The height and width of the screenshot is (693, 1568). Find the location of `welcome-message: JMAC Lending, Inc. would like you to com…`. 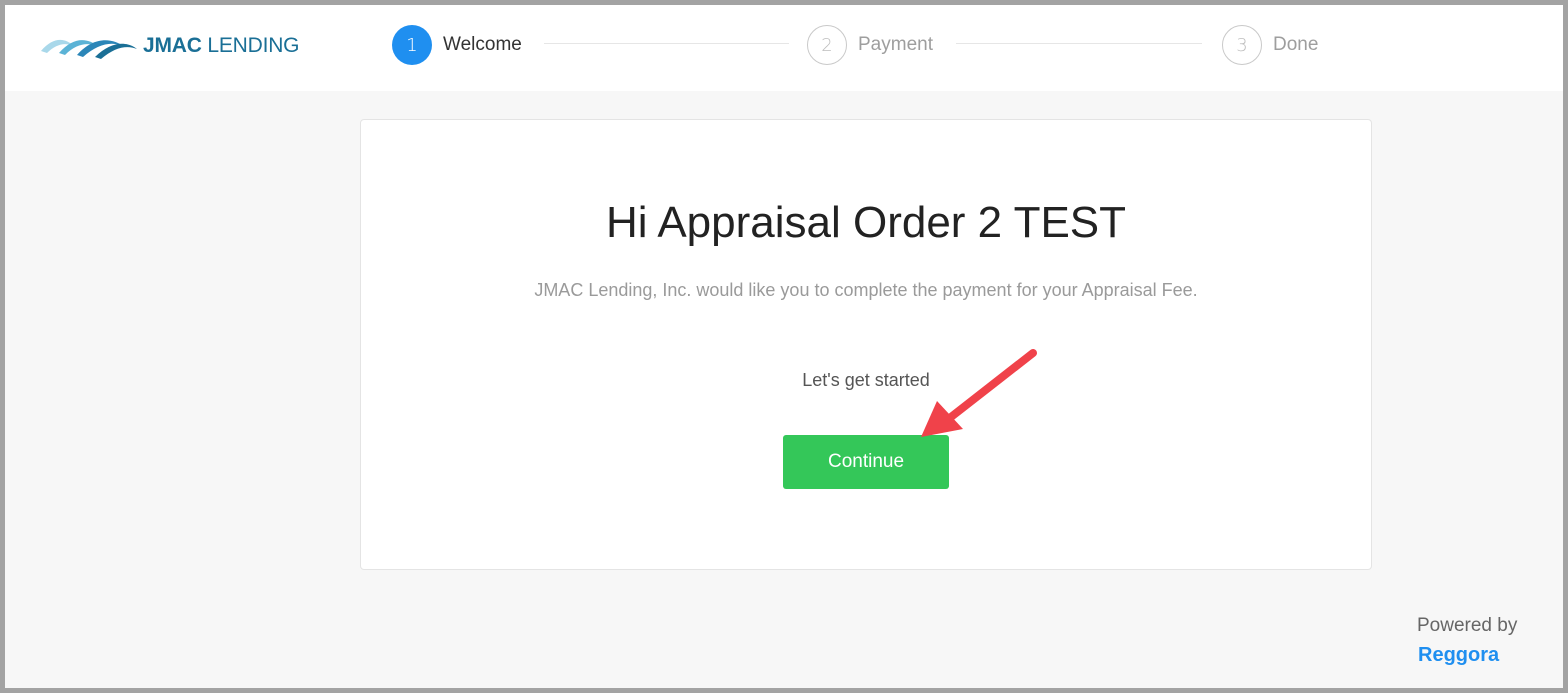

welcome-message: JMAC Lending, Inc. would like you to com… is located at coordinates (866, 290).